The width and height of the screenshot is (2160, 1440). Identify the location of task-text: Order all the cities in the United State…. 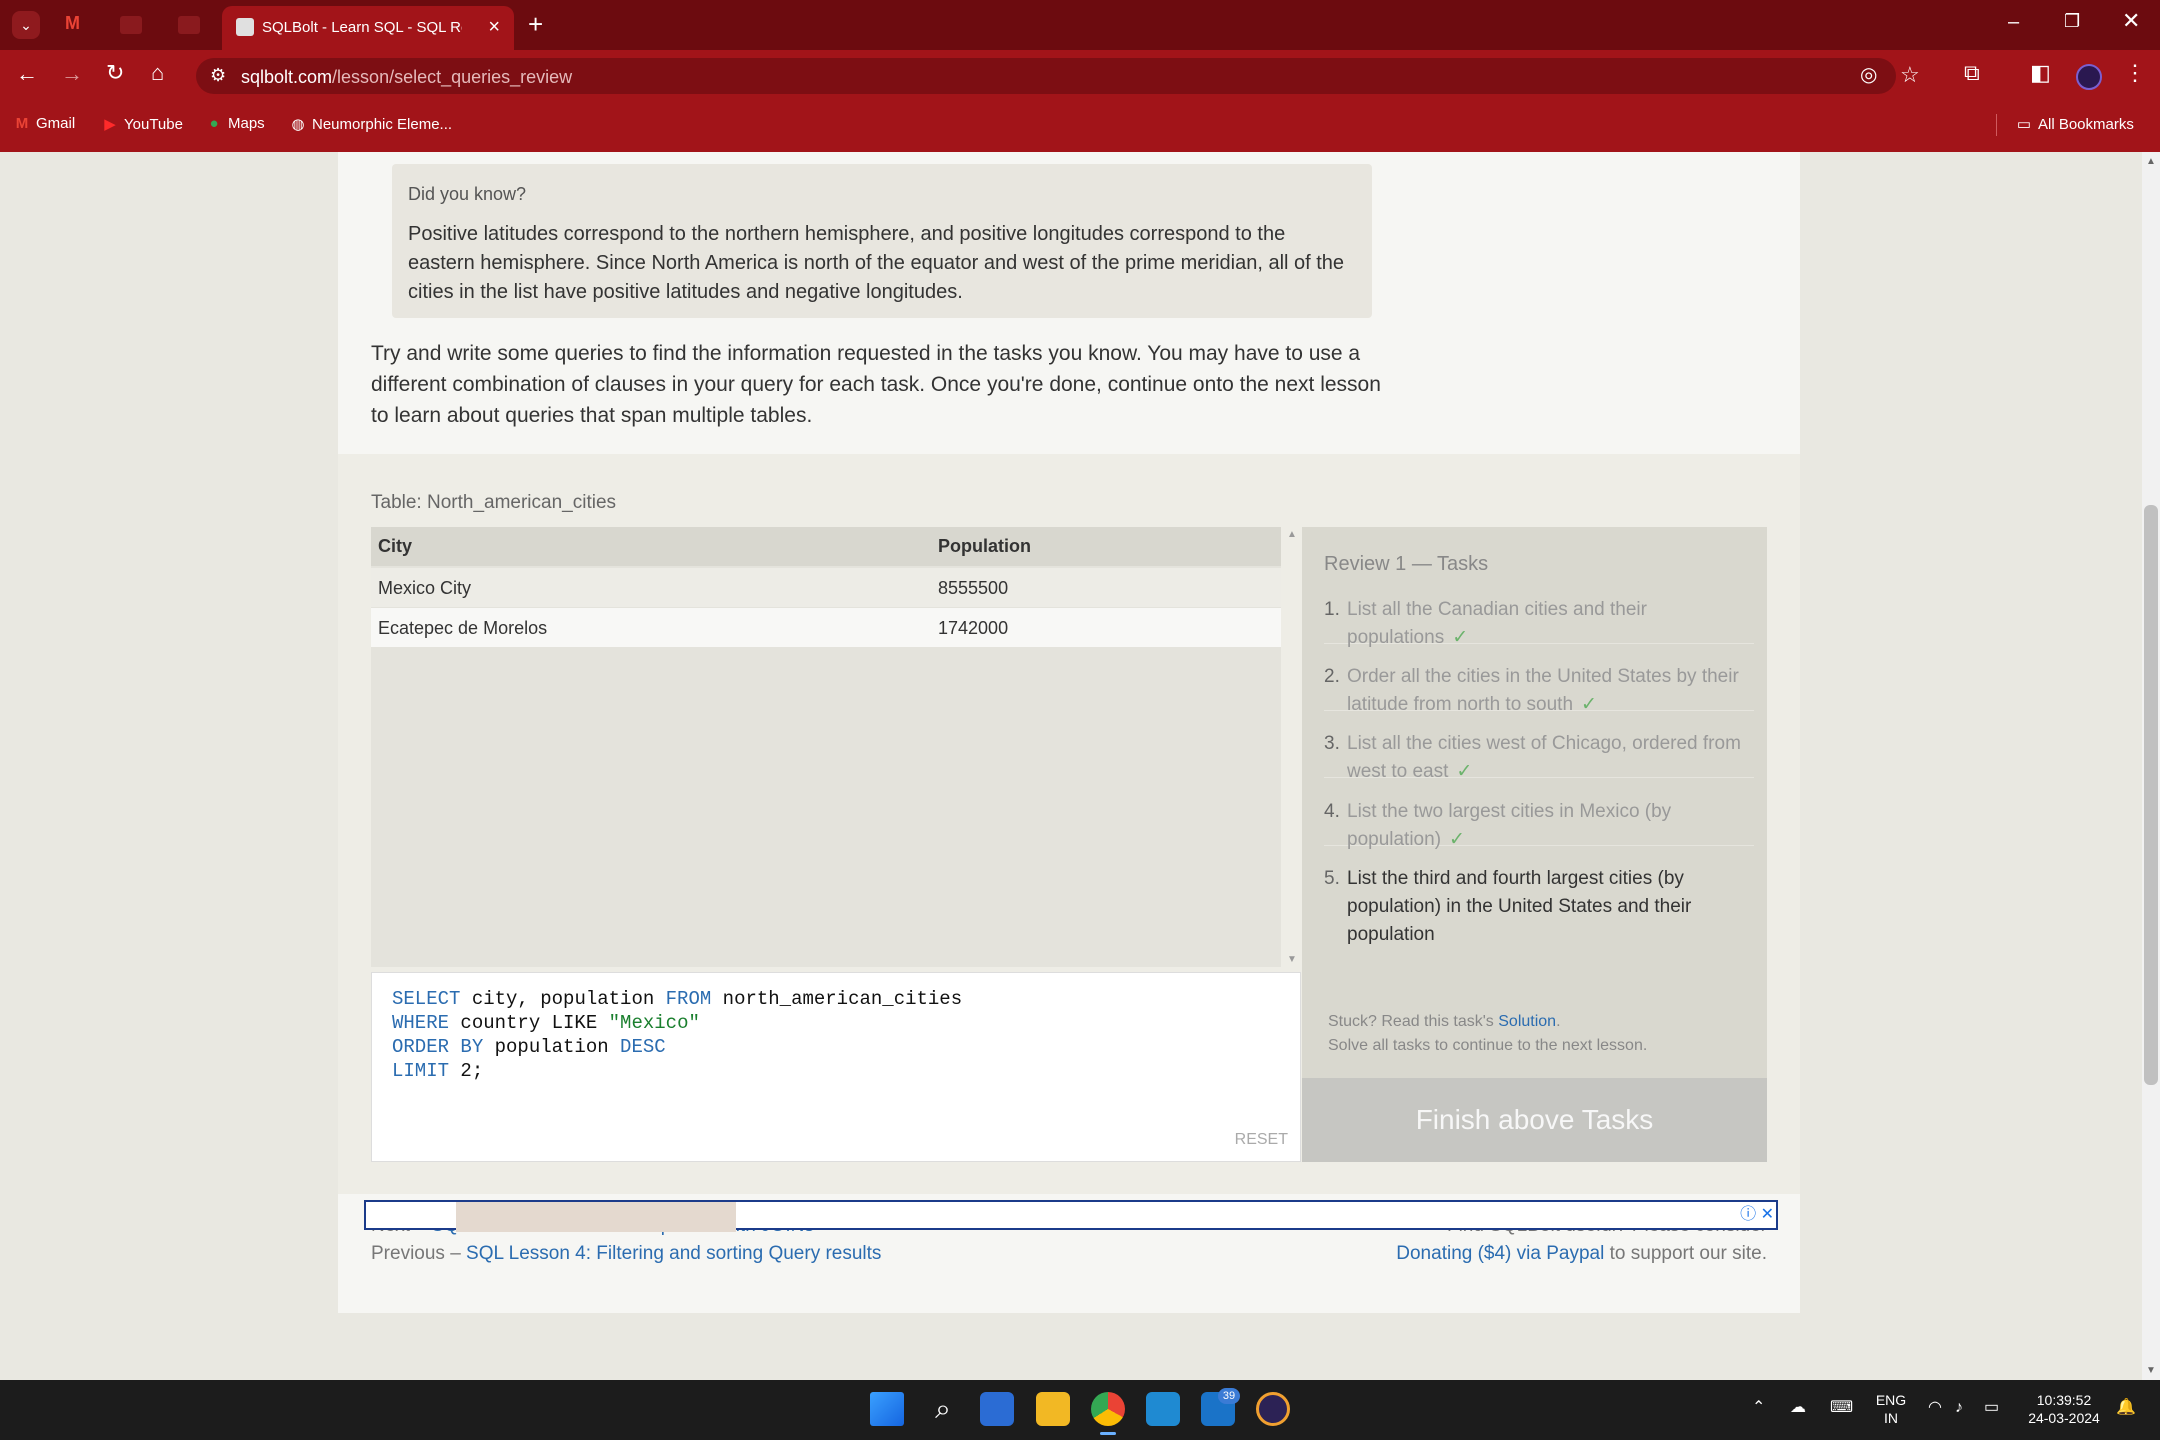
(1543, 690).